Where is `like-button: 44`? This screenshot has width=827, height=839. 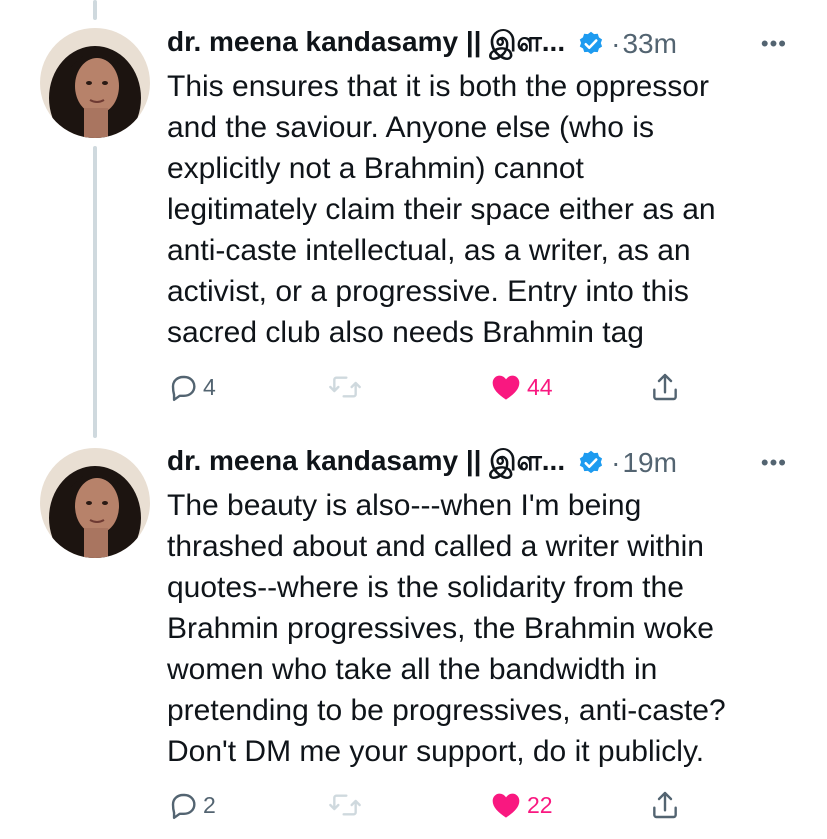
like-button: 44 is located at coordinates (521, 387).